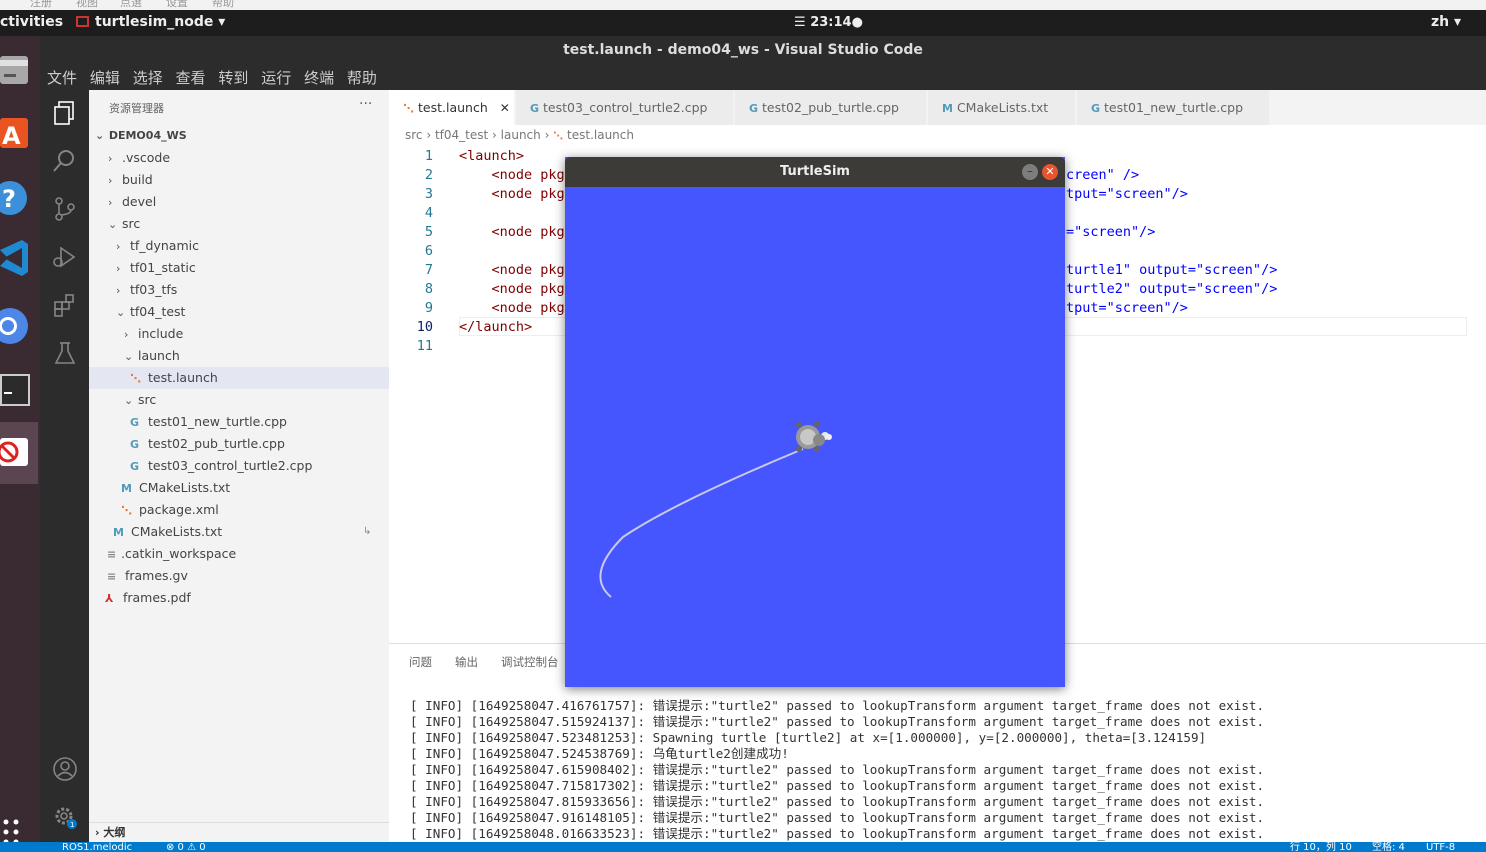 This screenshot has height=852, width=1486. I want to click on tree-label: tf03_tfs, so click(153, 289).